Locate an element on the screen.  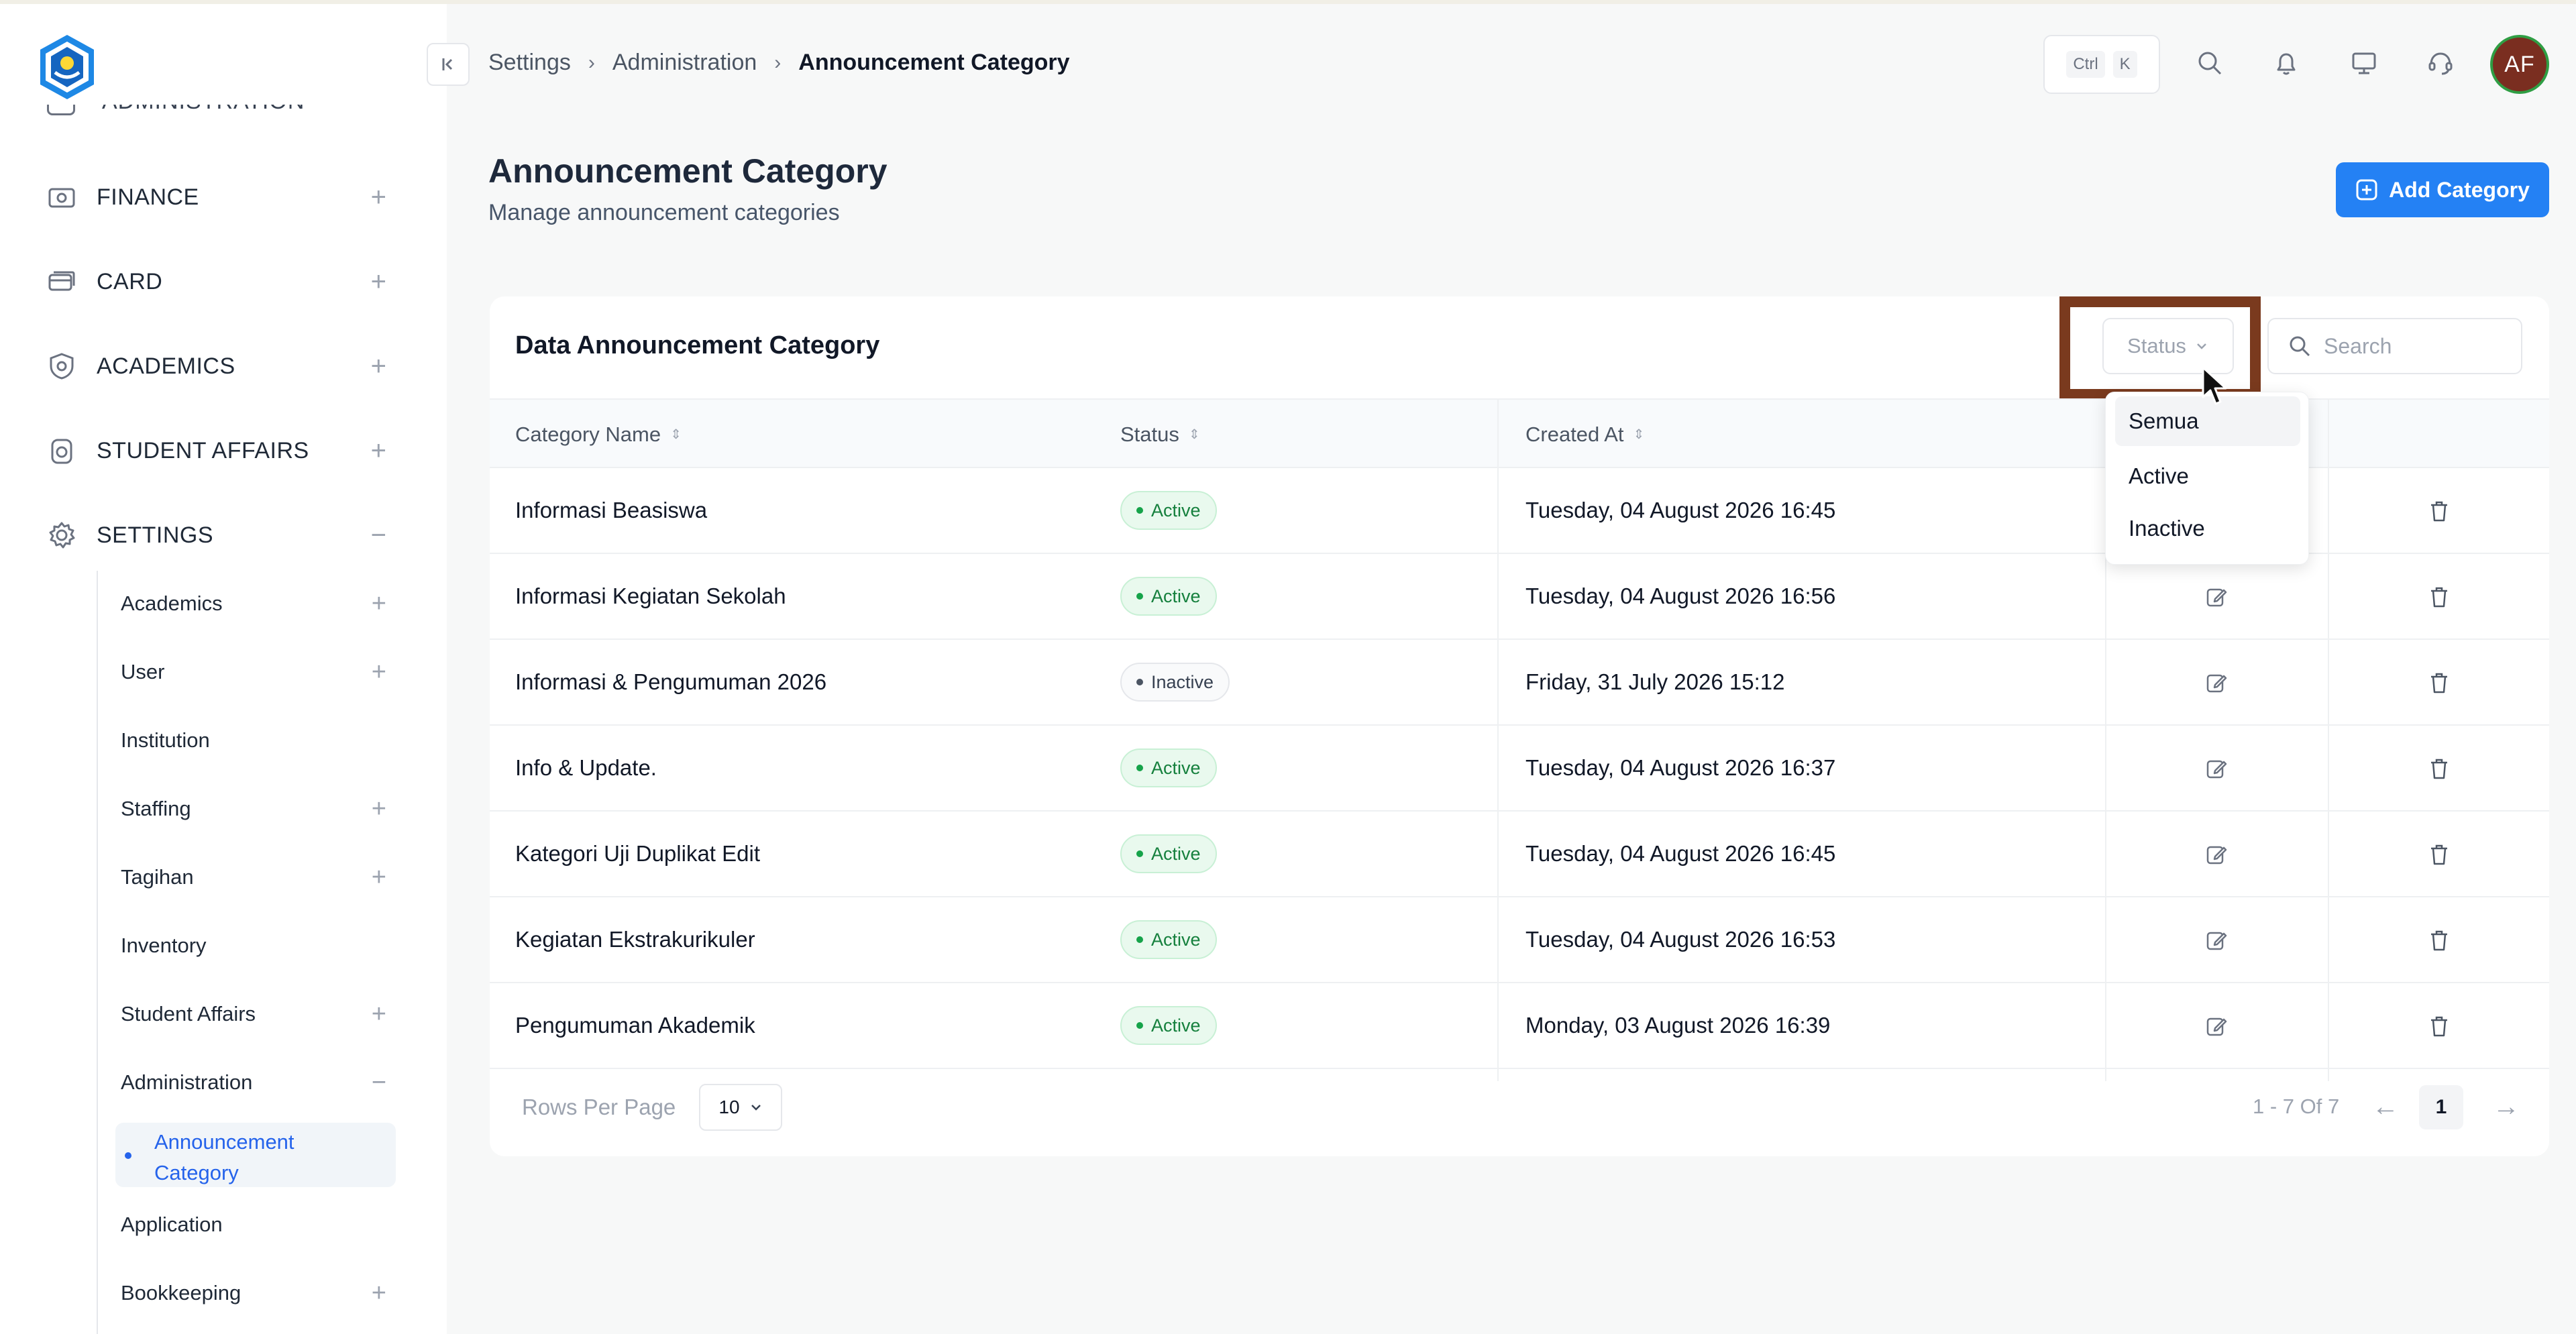
status-badge: Inactive is located at coordinates (1175, 682).